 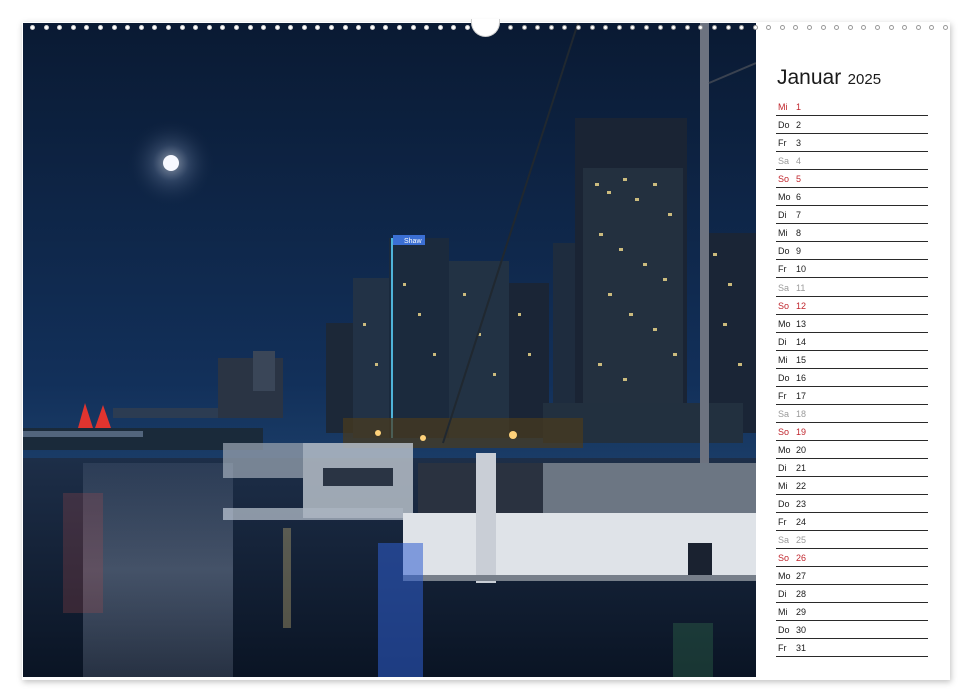 What do you see at coordinates (852, 576) in the screenshot?
I see `day-row: Mo 27` at bounding box center [852, 576].